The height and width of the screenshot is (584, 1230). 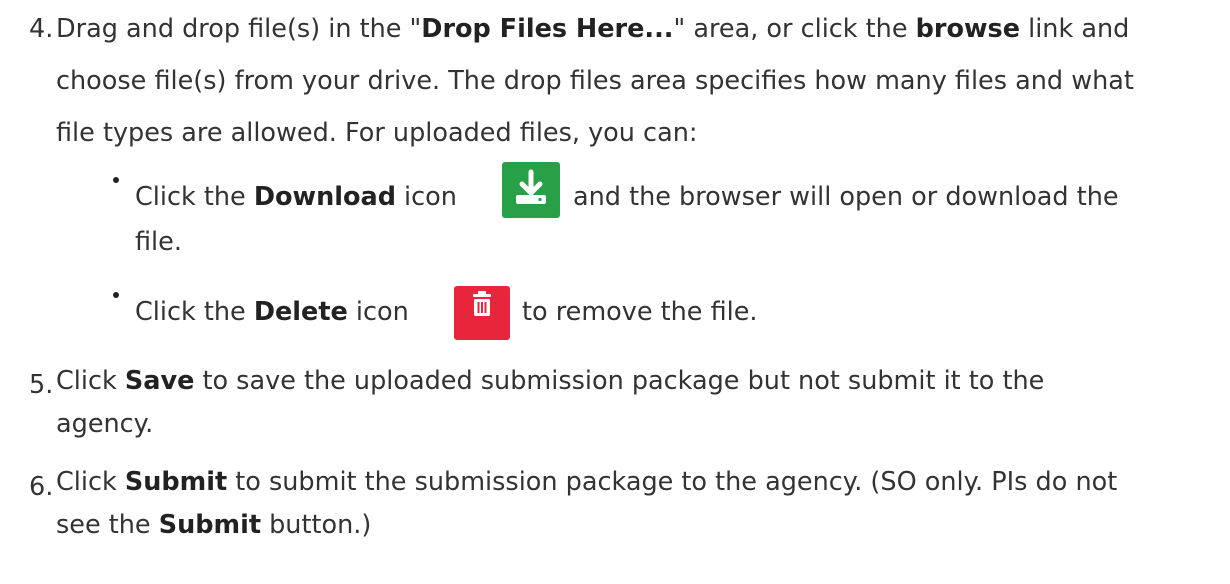 I want to click on bold-text: Download, so click(x=324, y=197).